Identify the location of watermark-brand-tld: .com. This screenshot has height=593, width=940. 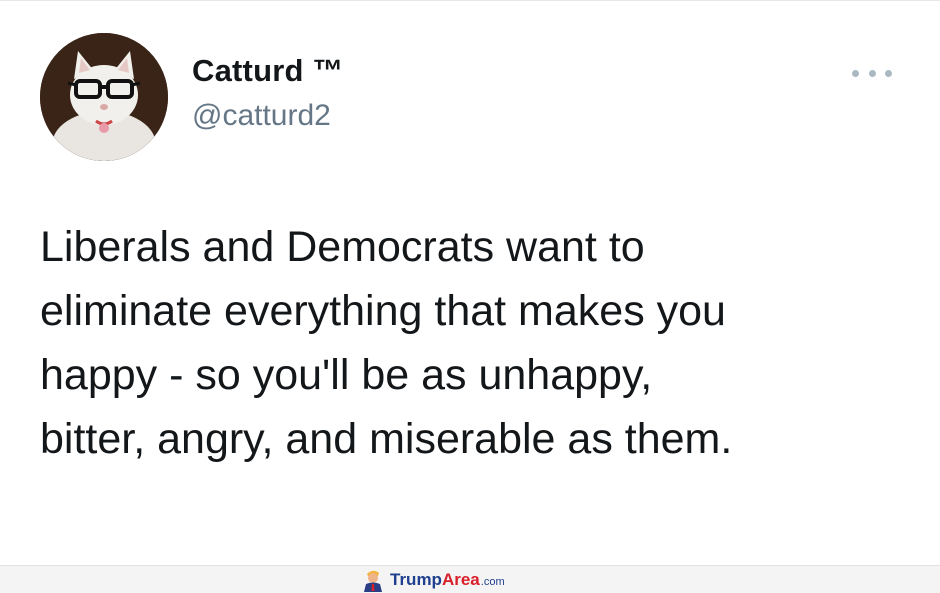
(492, 582).